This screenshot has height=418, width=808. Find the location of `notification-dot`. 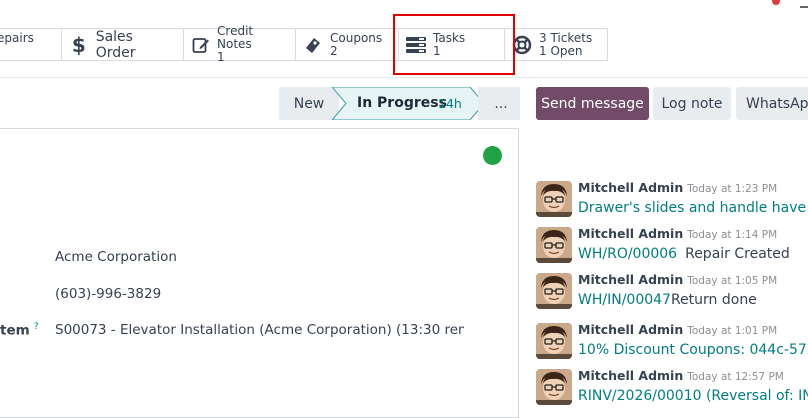

notification-dot is located at coordinates (776, 2).